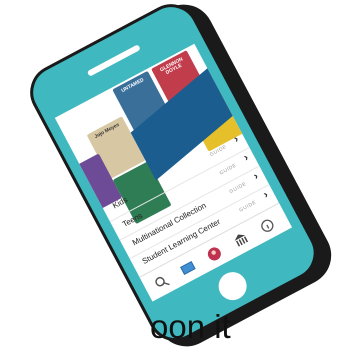  I want to click on book-cover-title: GLENNON DOYLE, so click(172, 66).